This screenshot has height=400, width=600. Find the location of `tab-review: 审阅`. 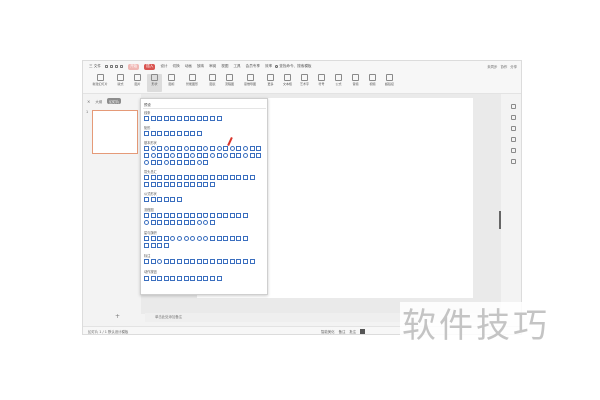

tab-review: 审阅 is located at coordinates (212, 66).